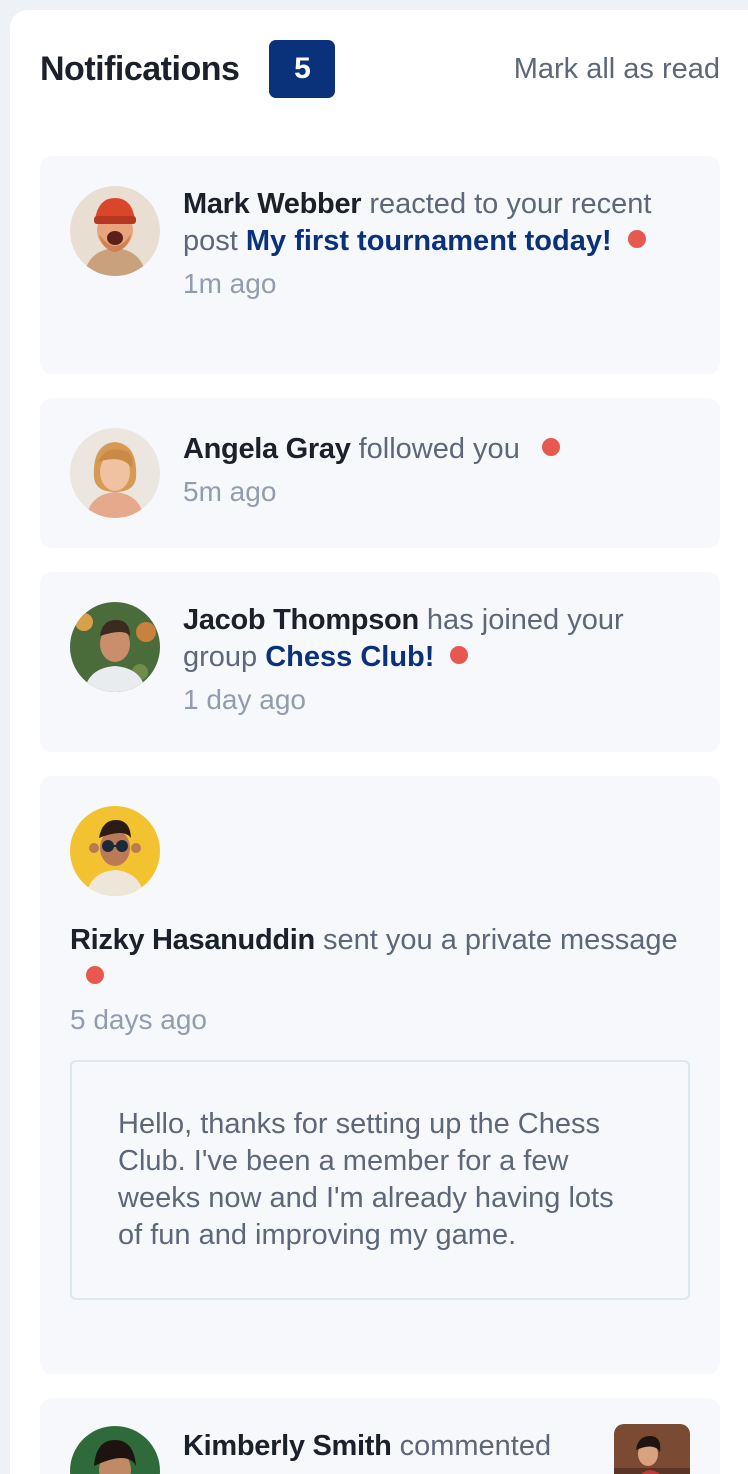 This screenshot has width=748, height=1474. I want to click on avatar-angela-gray-image, so click(115, 473).